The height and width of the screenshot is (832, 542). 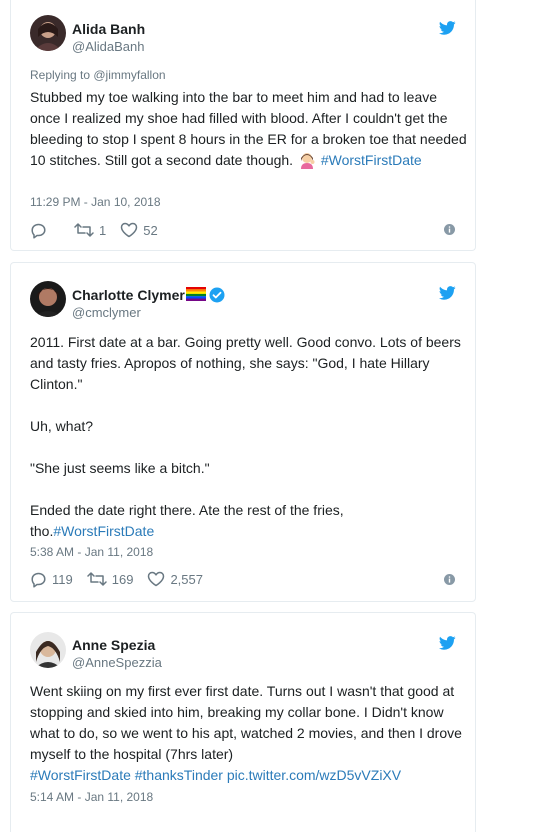 What do you see at coordinates (108, 29) in the screenshot?
I see `display-name: Alida Banh` at bounding box center [108, 29].